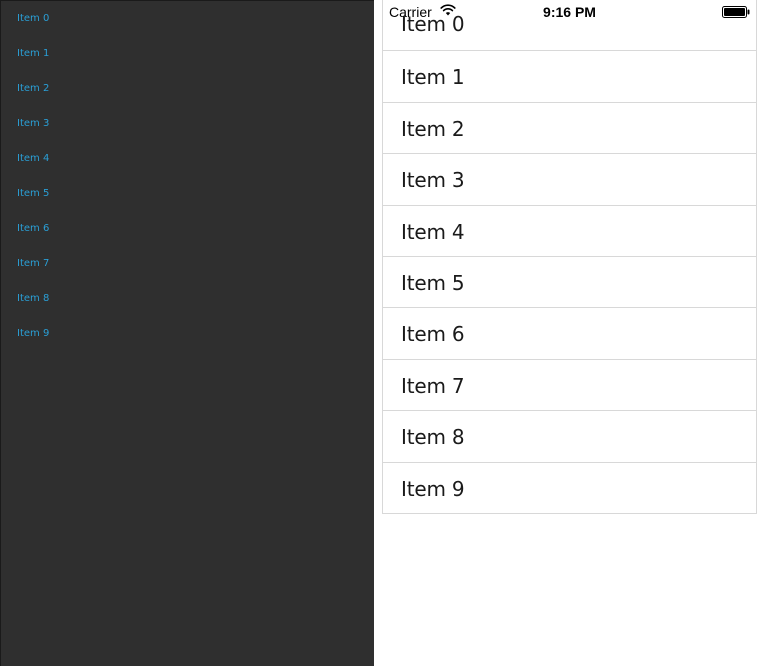 The width and height of the screenshot is (758, 666). What do you see at coordinates (736, 12) in the screenshot?
I see `battery-full-icon` at bounding box center [736, 12].